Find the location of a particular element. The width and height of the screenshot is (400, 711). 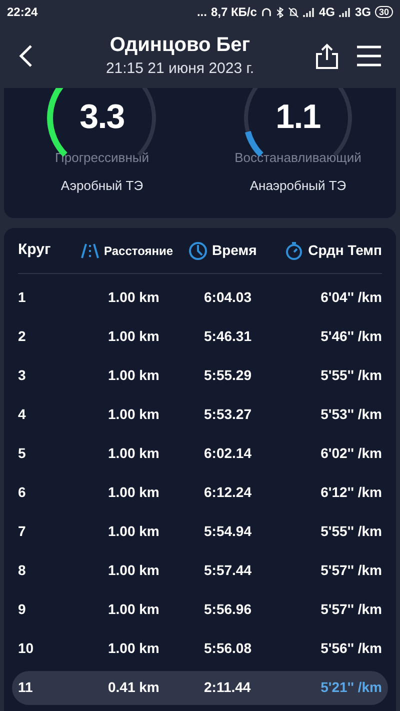

lap-time: 2:11.44 is located at coordinates (228, 687).